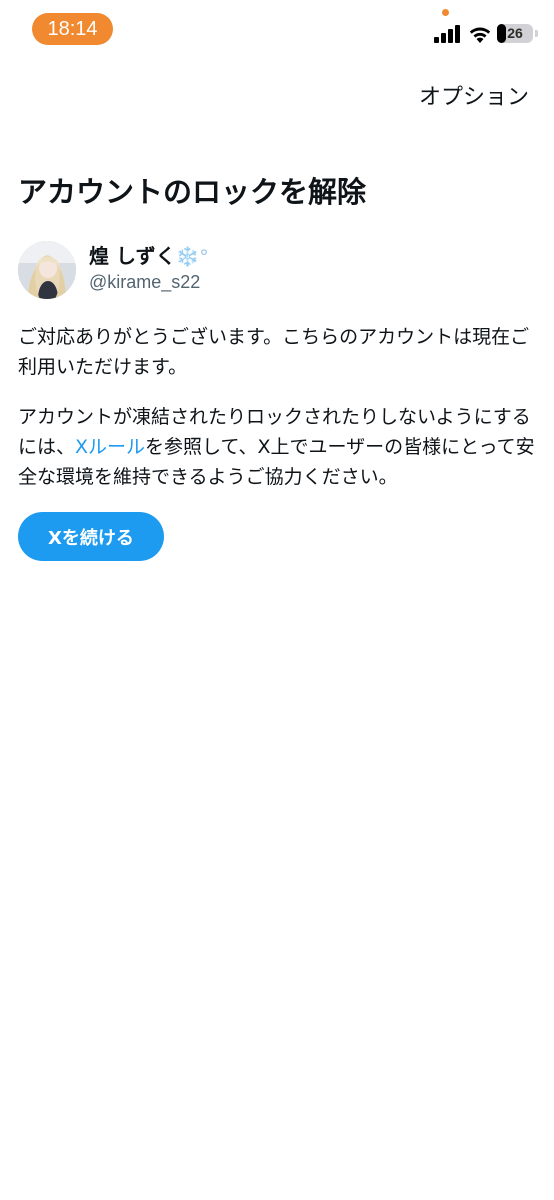 This screenshot has height=1200, width=554. I want to click on confirmation-message: ご対応ありがとうございます。こちらのアカウントは現在ご利用いただけます。, so click(274, 352).